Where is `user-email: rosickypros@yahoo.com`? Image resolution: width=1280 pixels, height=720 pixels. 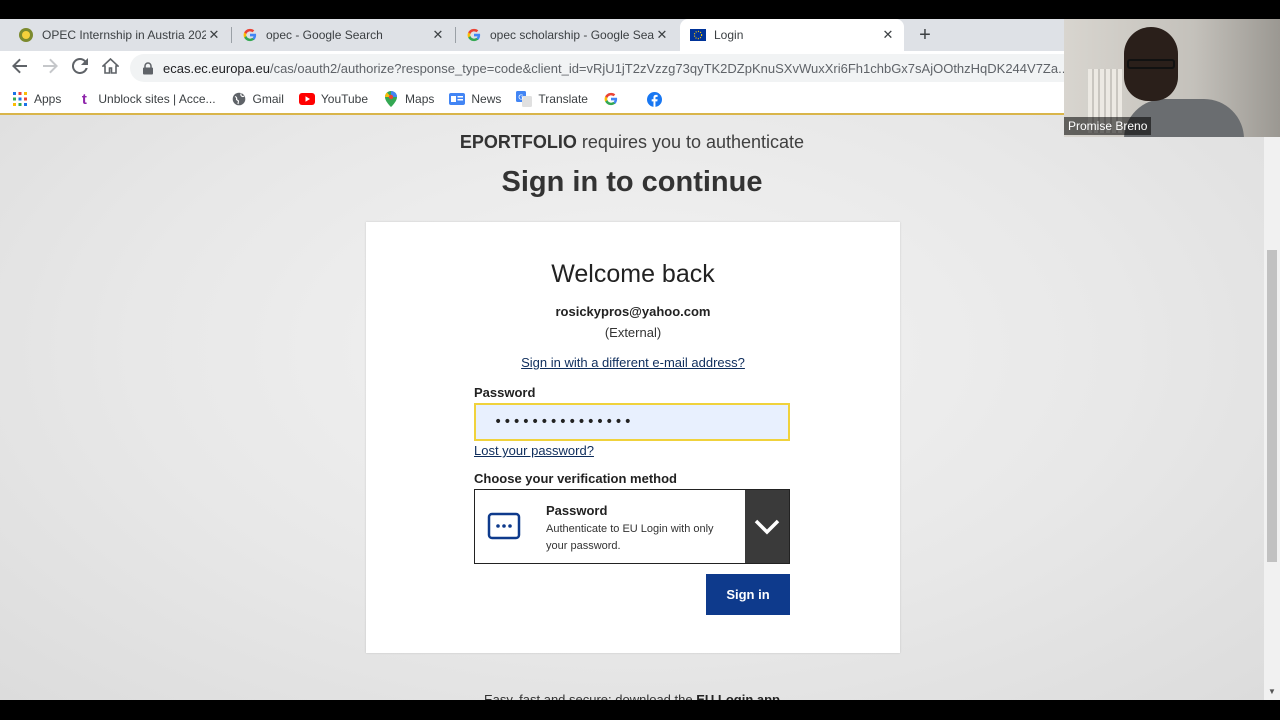 user-email: rosickypros@yahoo.com is located at coordinates (633, 311).